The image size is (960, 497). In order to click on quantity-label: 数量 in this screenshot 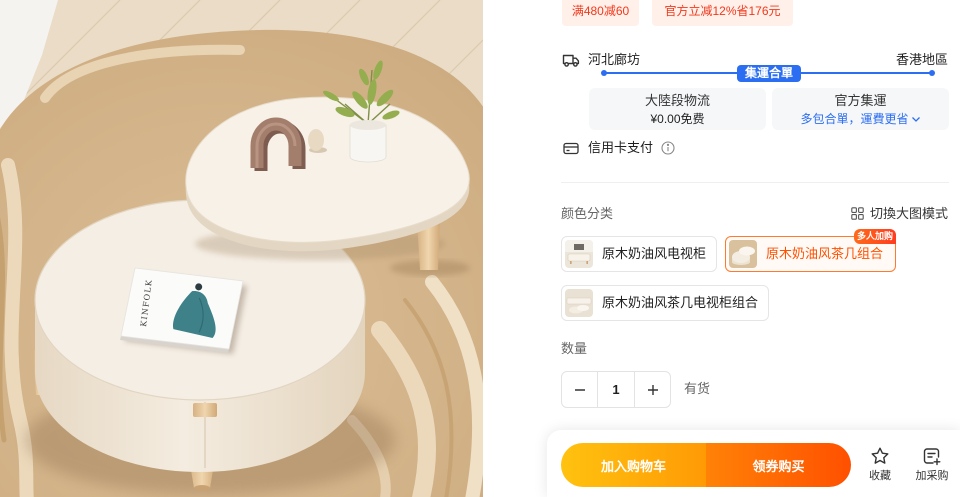, I will do `click(574, 348)`.